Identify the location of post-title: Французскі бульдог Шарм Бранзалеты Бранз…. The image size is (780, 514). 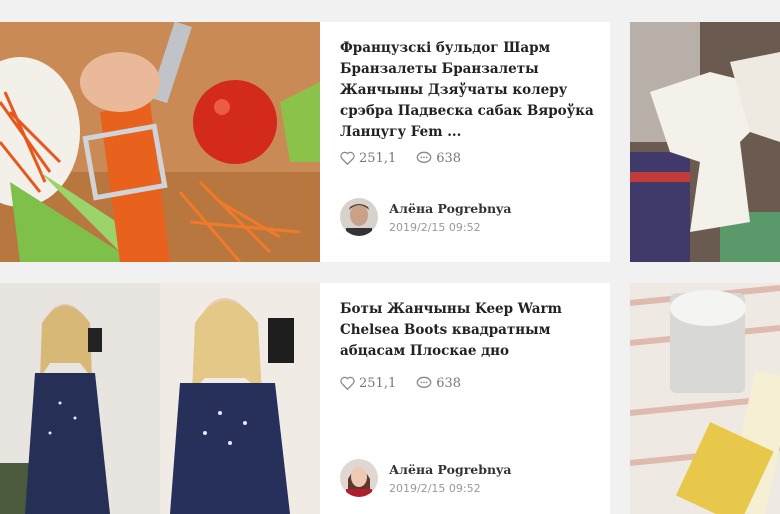
(467, 90).